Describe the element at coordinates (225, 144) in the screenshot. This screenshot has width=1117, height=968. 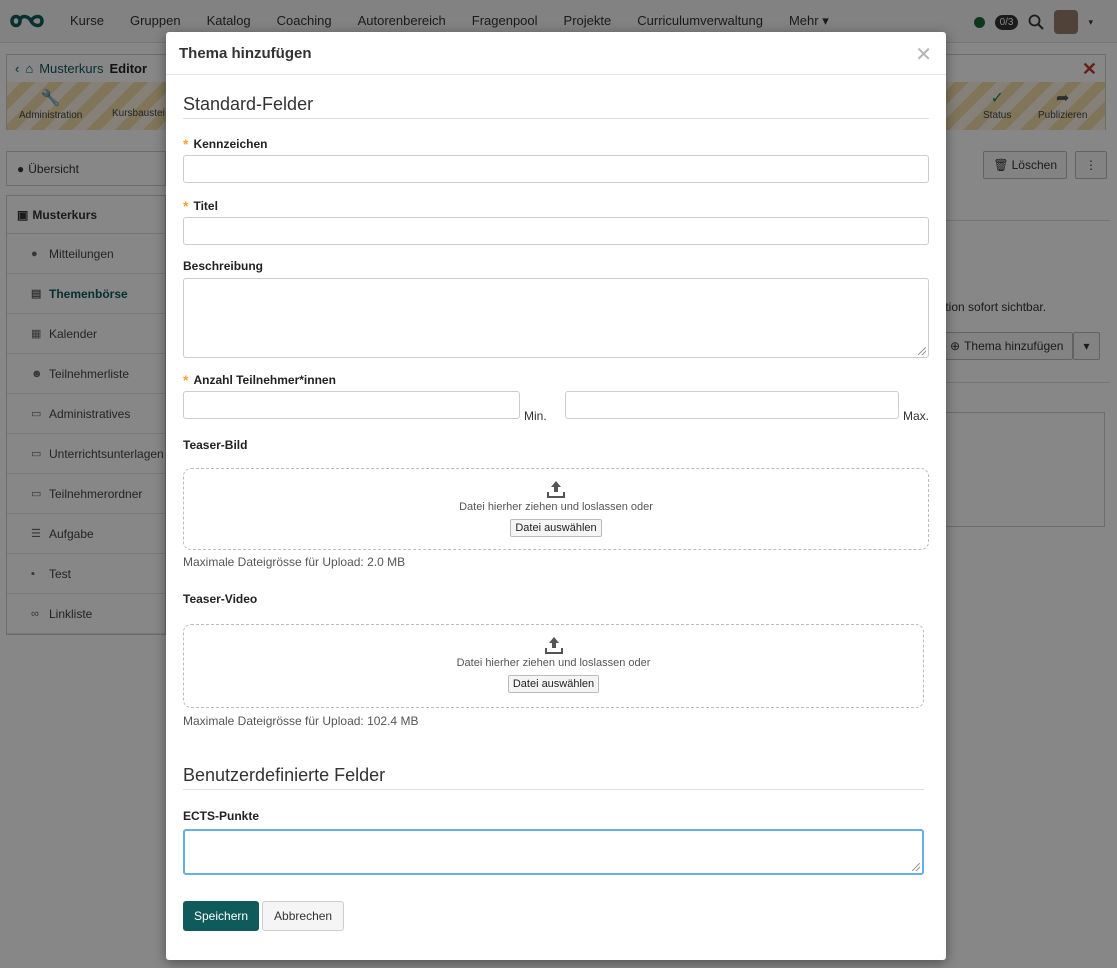
I see `kennzeichen-label: * Kennzeichen` at that location.